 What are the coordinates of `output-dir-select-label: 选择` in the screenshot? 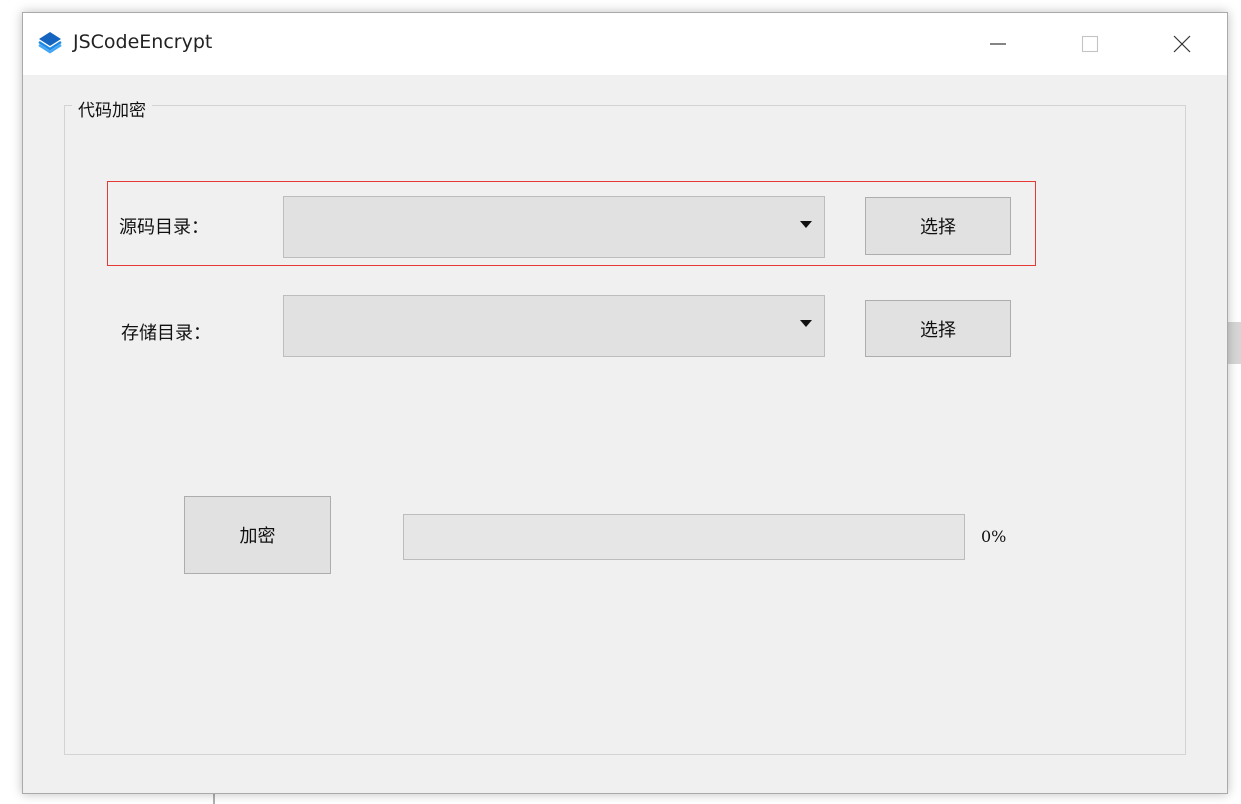 It's located at (938, 330).